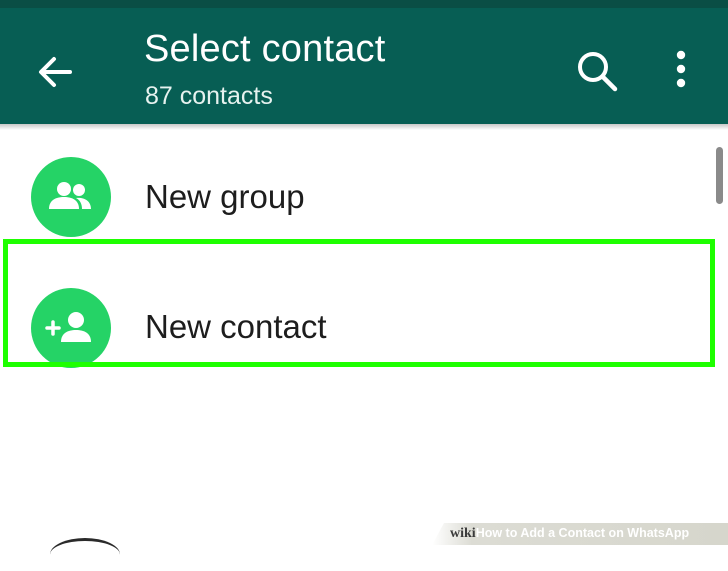  Describe the element at coordinates (364, 127) in the screenshot. I see `app-bar-shadow` at that location.